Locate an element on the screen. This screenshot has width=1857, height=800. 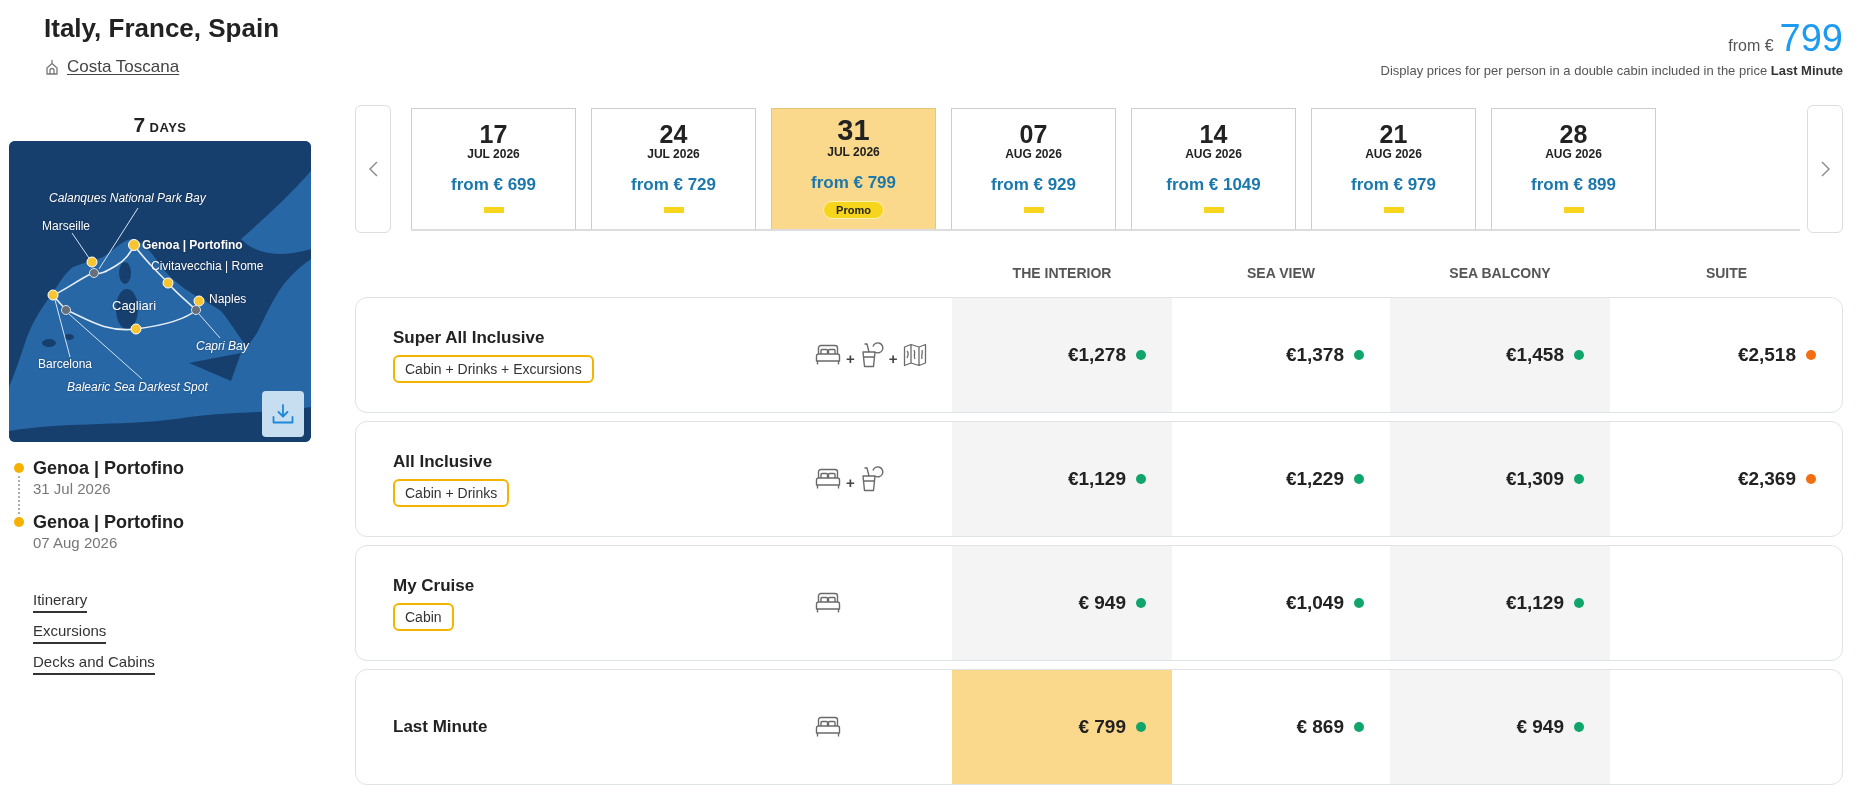
fare-name: Super All Inclusive is located at coordinates (469, 338).